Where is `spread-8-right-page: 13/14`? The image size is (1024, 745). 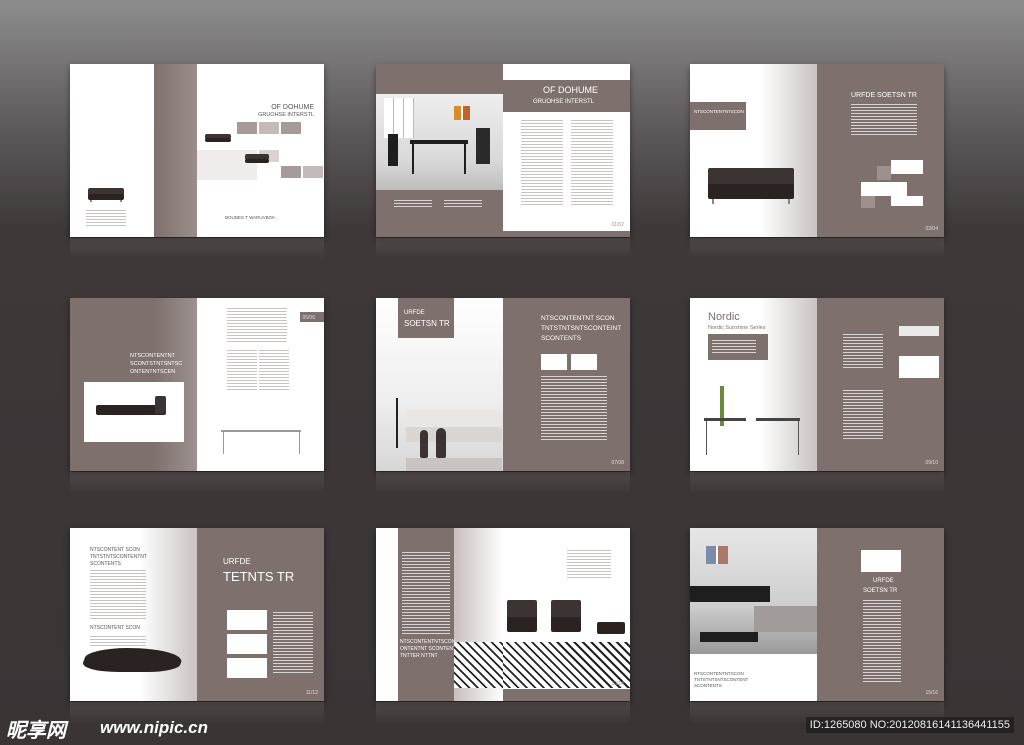
spread-8-right-page: 13/14 is located at coordinates (566, 614).